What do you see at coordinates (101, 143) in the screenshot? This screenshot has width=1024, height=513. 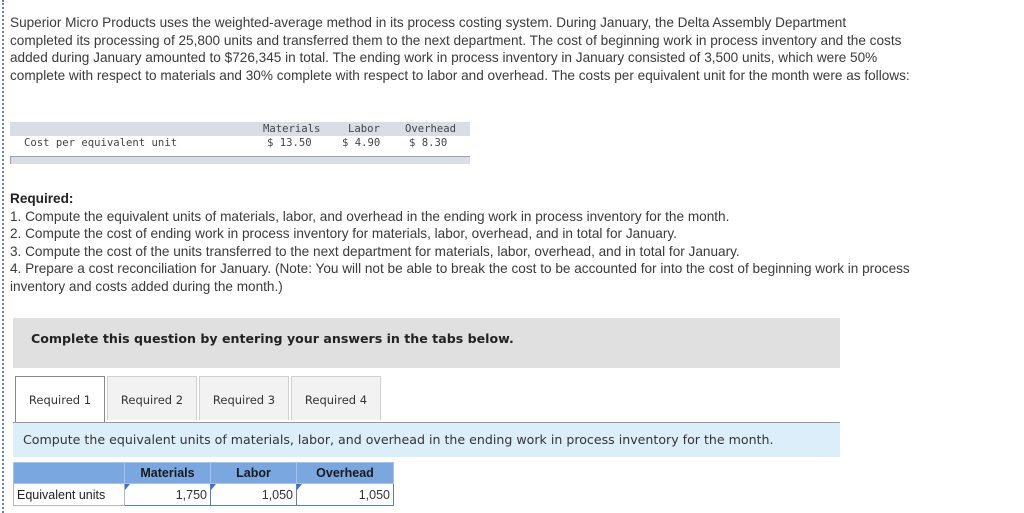 I see `cost-row-label: Cost per equivalent unit` at bounding box center [101, 143].